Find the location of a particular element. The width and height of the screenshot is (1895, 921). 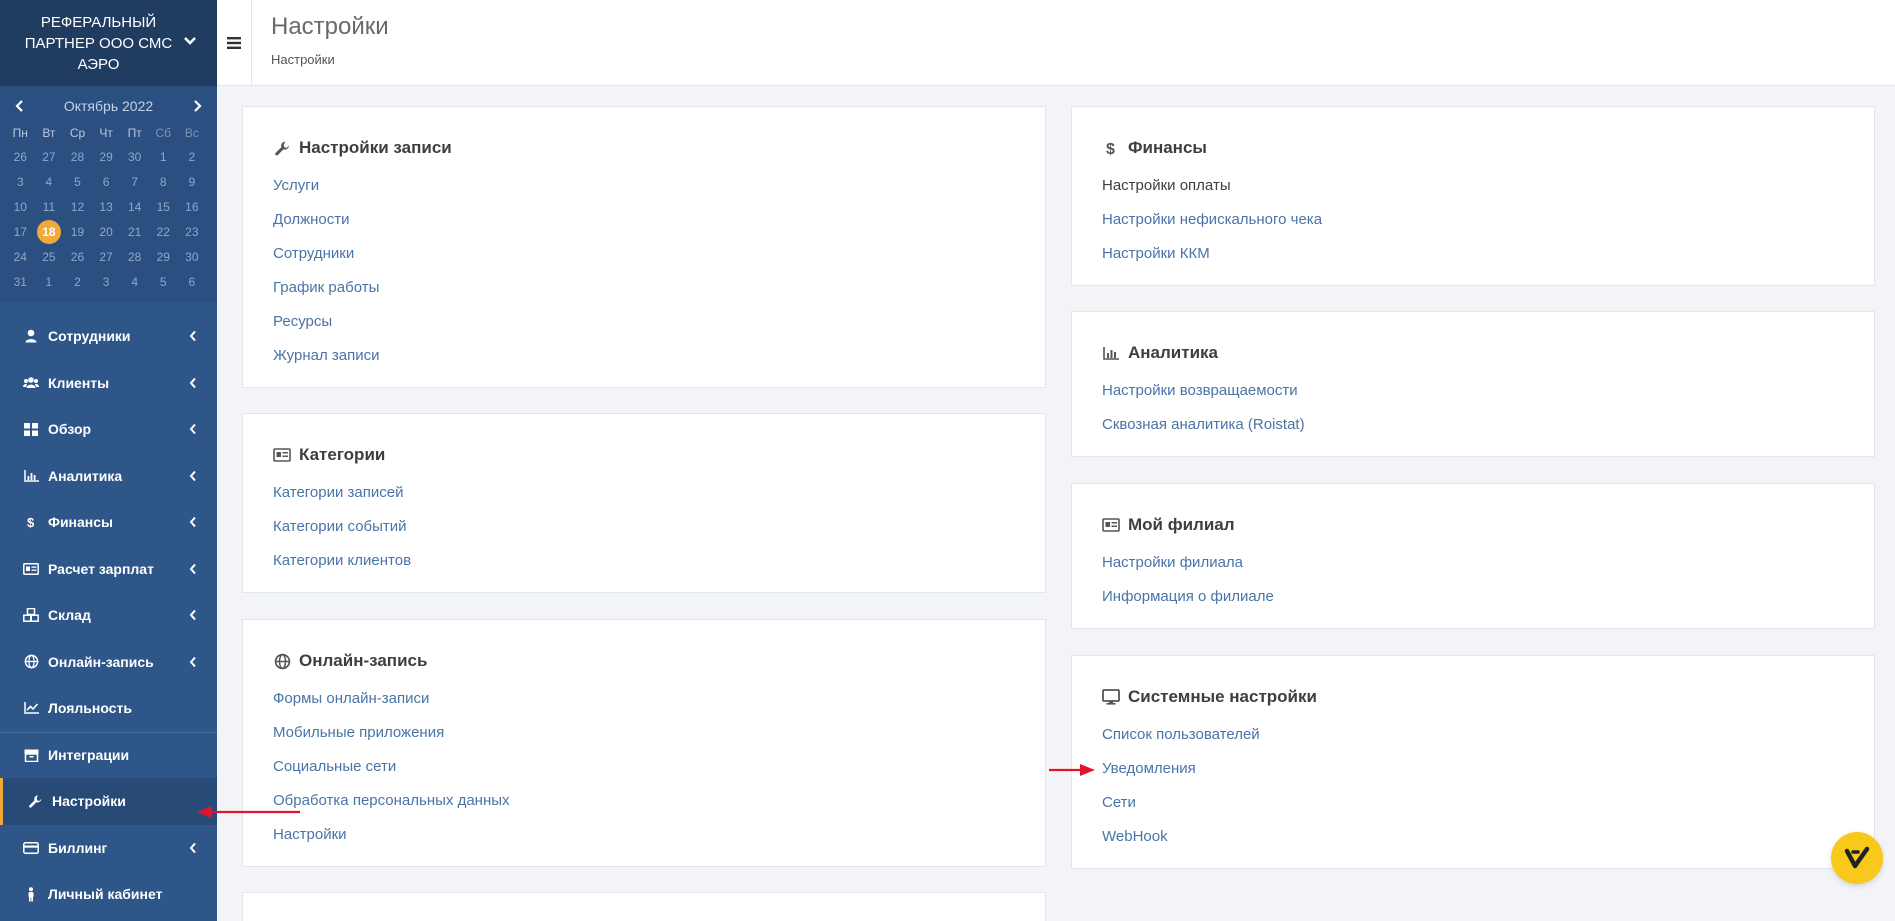

settings-link: Сквозная аналитика (Roistat) is located at coordinates (1488, 425).